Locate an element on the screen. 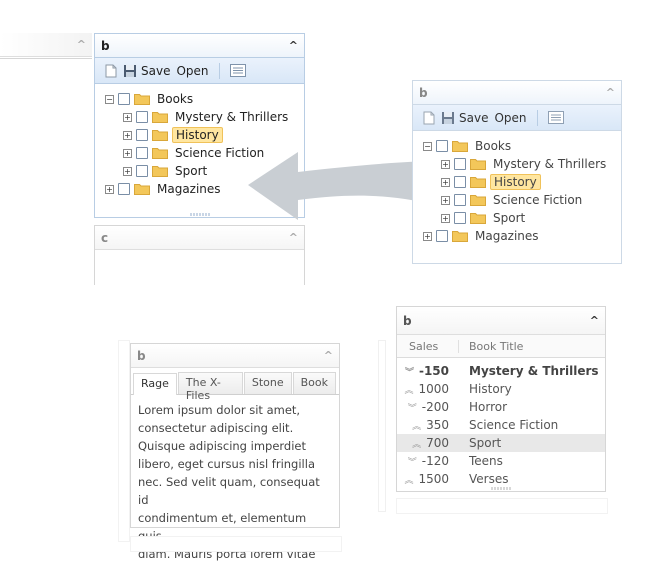 The width and height of the screenshot is (671, 580). tree-node: + Magazines is located at coordinates (517, 236).